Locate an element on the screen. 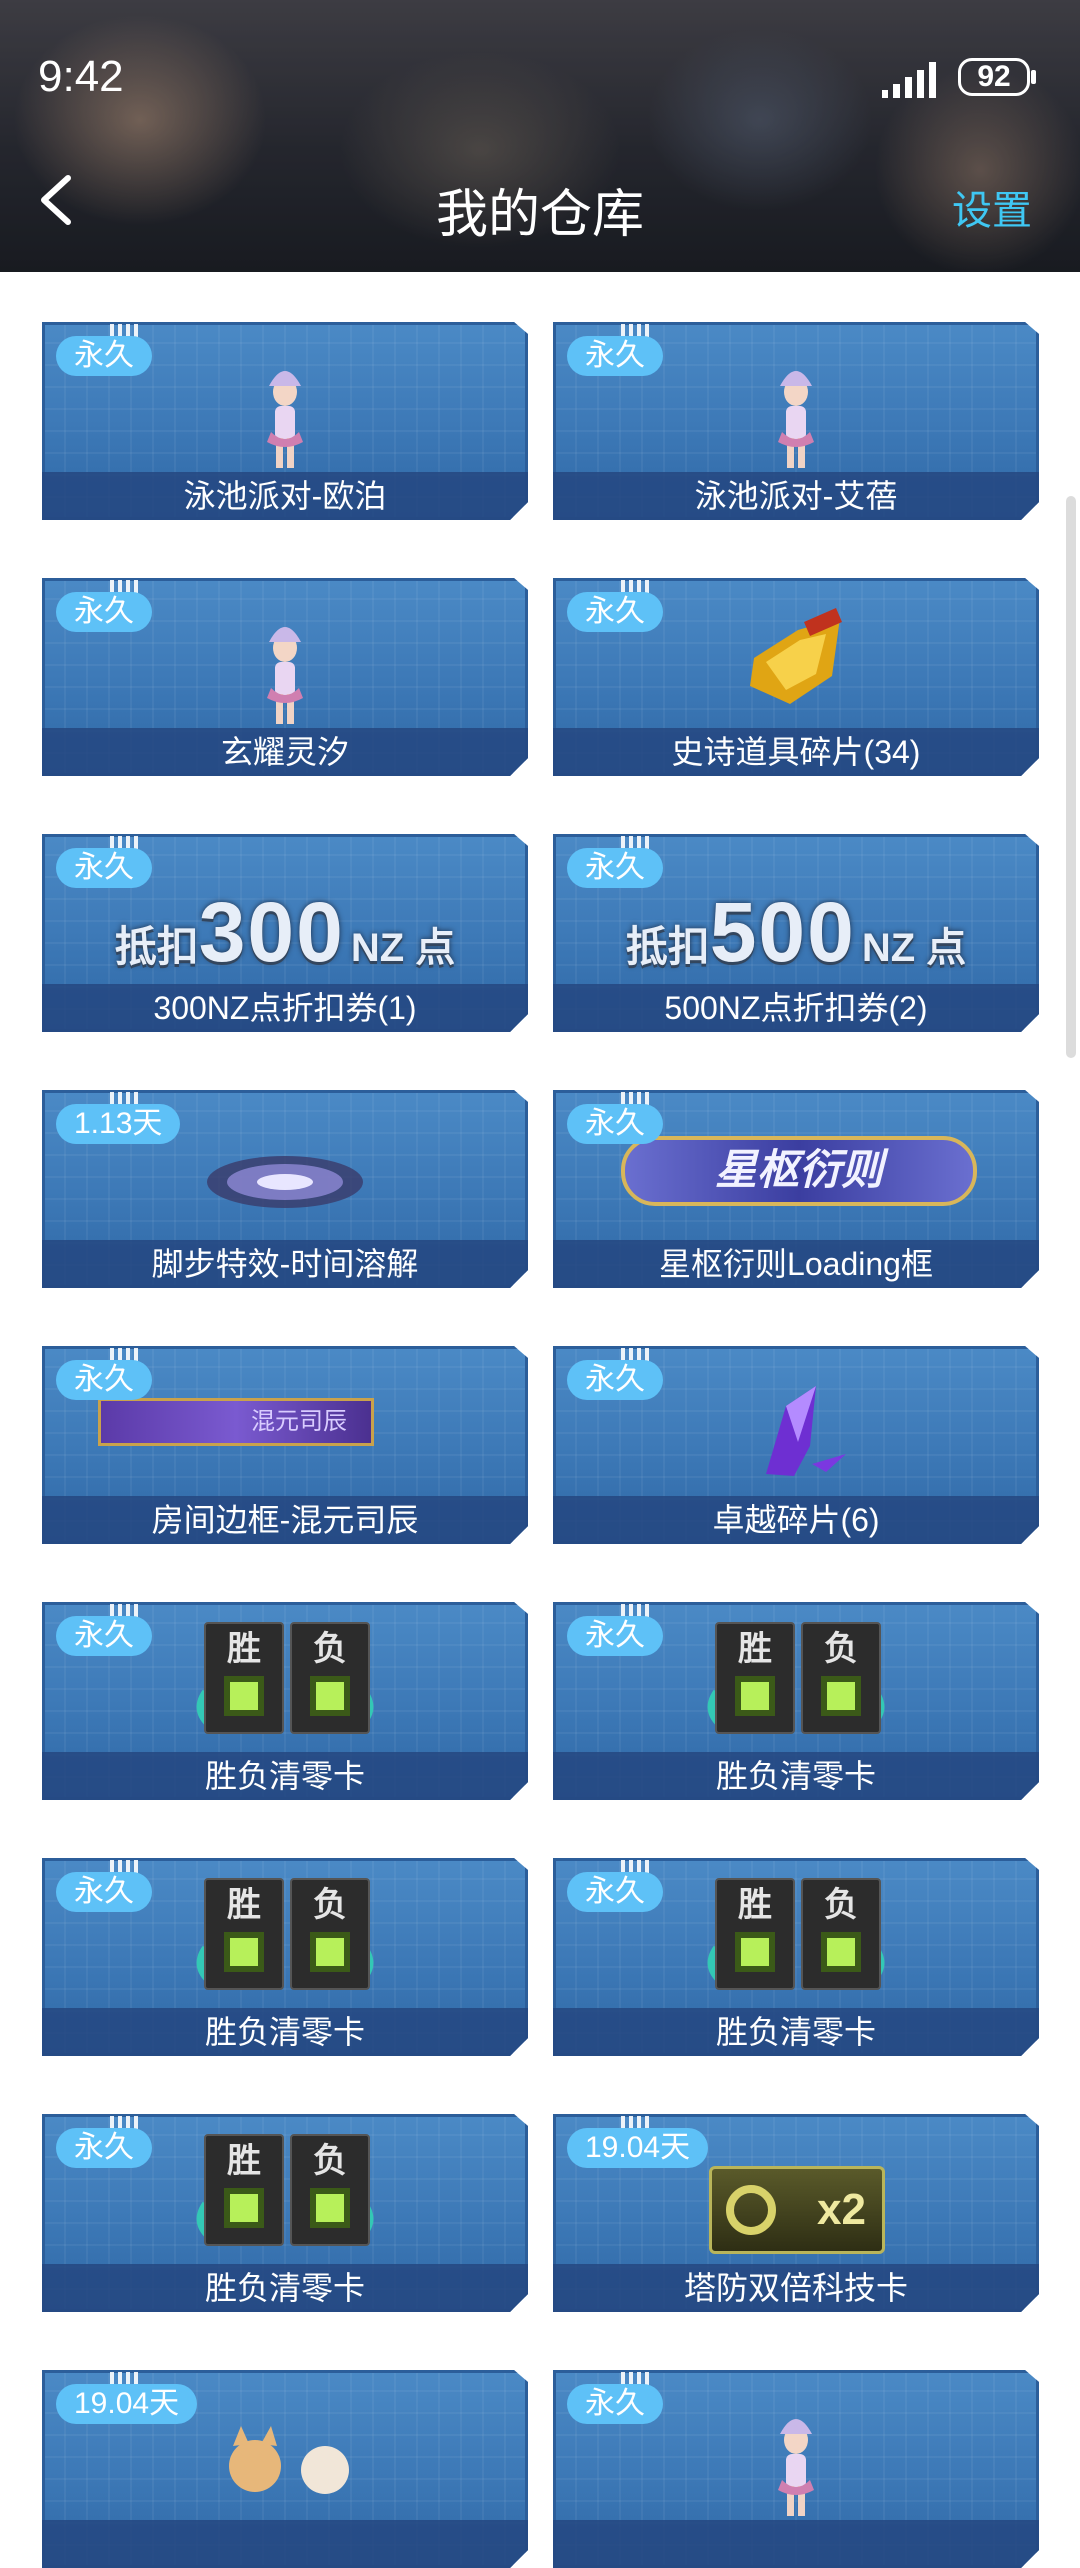  coupon-value: 300 is located at coordinates (271, 932).